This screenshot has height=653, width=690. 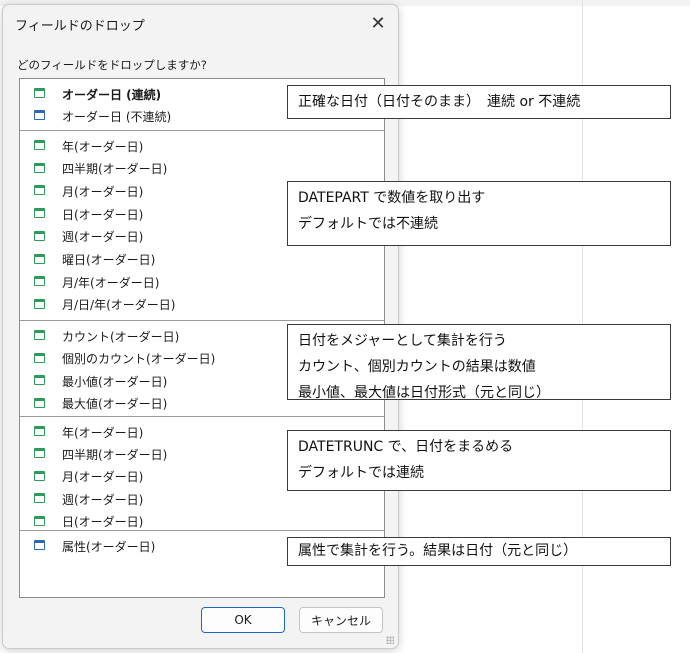 What do you see at coordinates (438, 551) in the screenshot?
I see `annotation-line: 属性で集計を行う。結果は日付（元と同じ）` at bounding box center [438, 551].